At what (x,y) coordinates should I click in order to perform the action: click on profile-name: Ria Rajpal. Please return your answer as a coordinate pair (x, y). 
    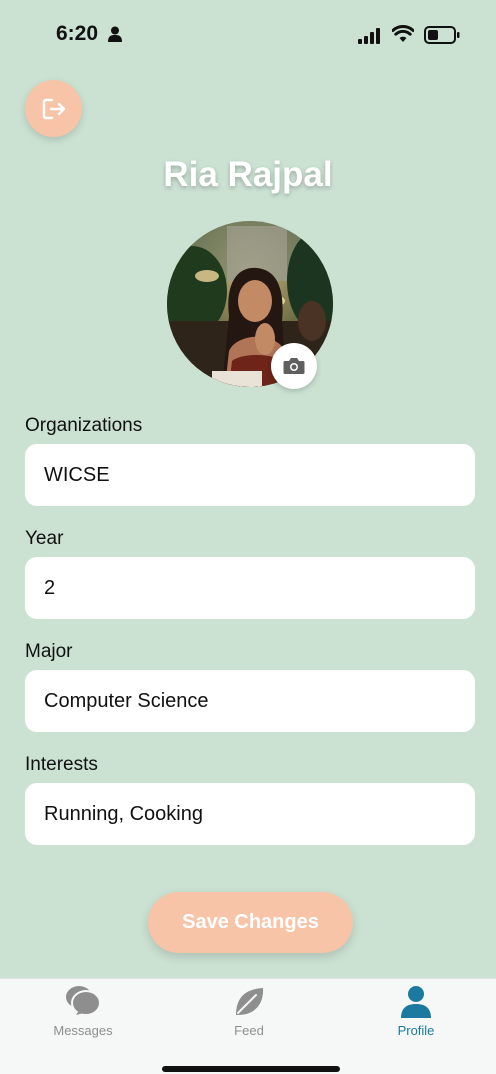
    Looking at the image, I should click on (248, 174).